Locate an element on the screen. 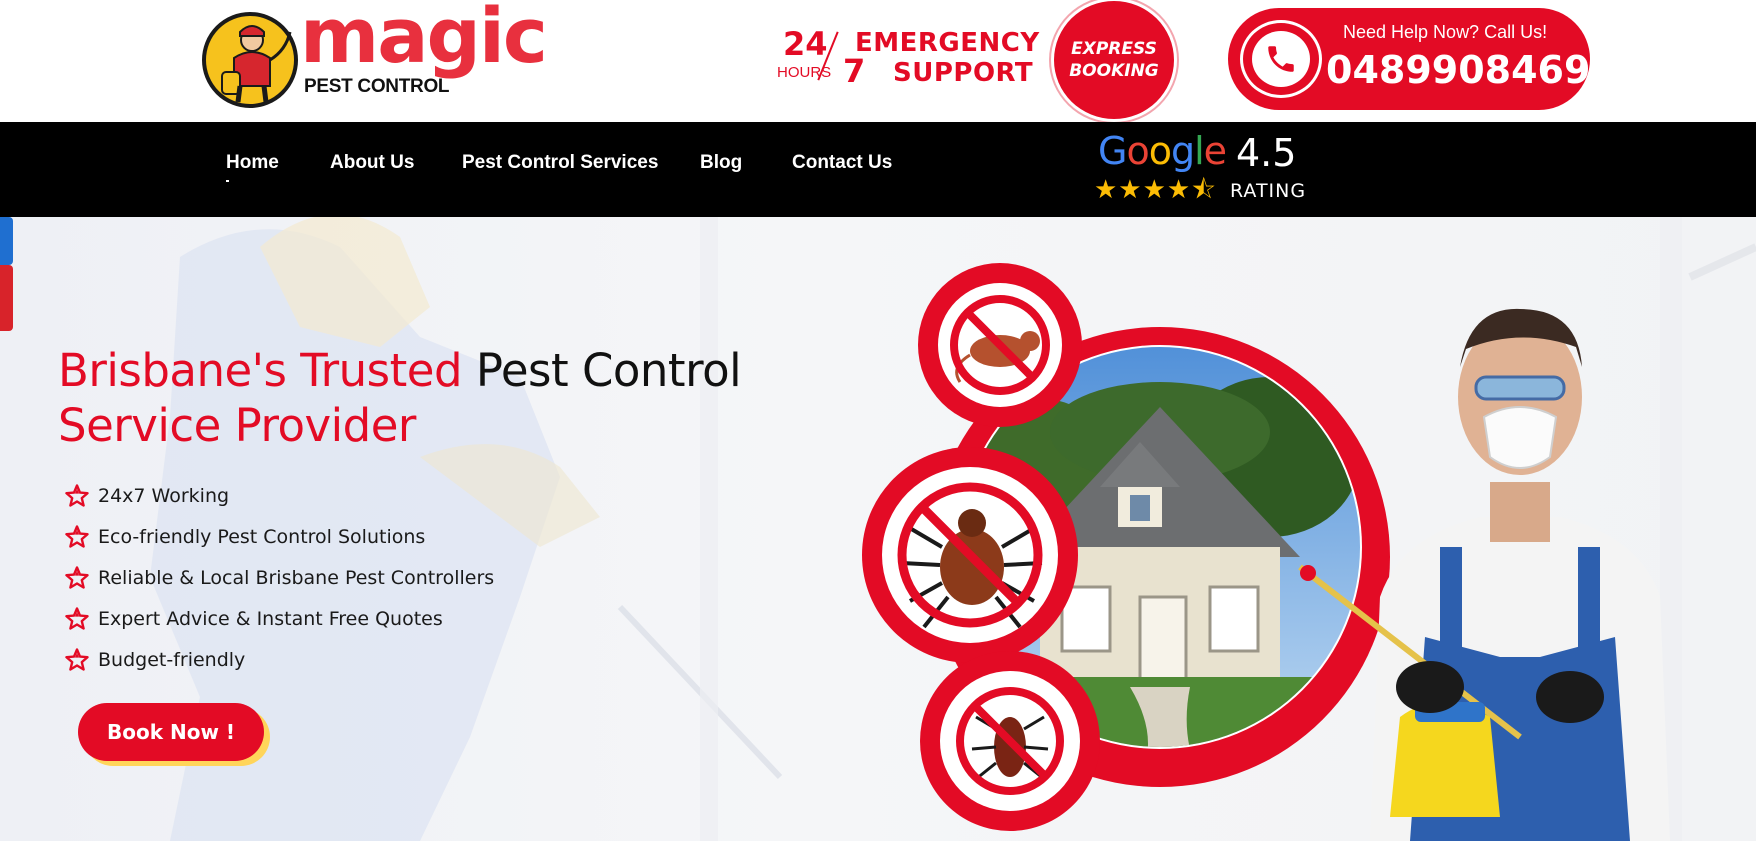 The image size is (1756, 841). google-rating-badge: Google 4.5 ★★★★⯪ RATING is located at coordinates (1200, 167).